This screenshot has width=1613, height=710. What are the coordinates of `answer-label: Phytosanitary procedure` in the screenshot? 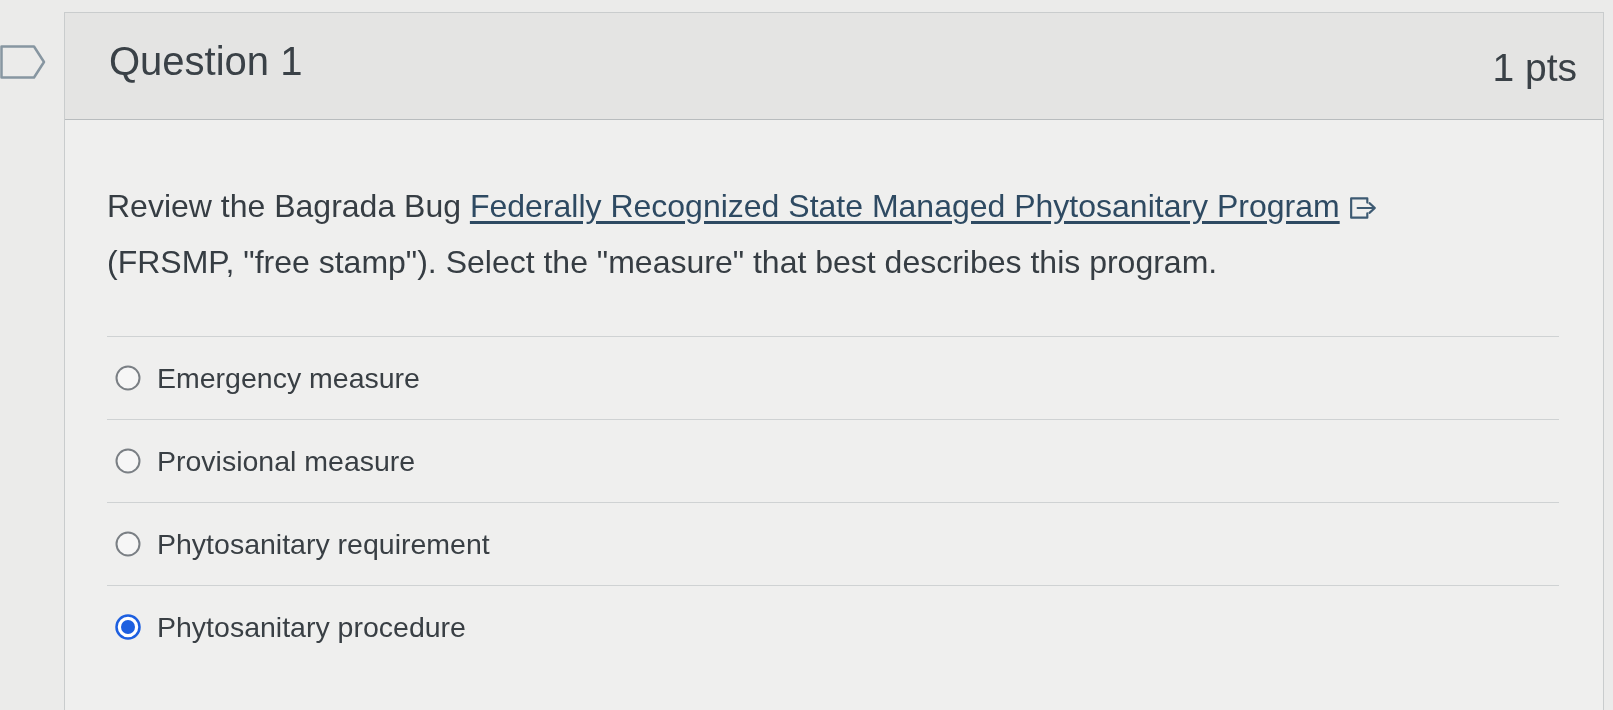 It's located at (311, 627).